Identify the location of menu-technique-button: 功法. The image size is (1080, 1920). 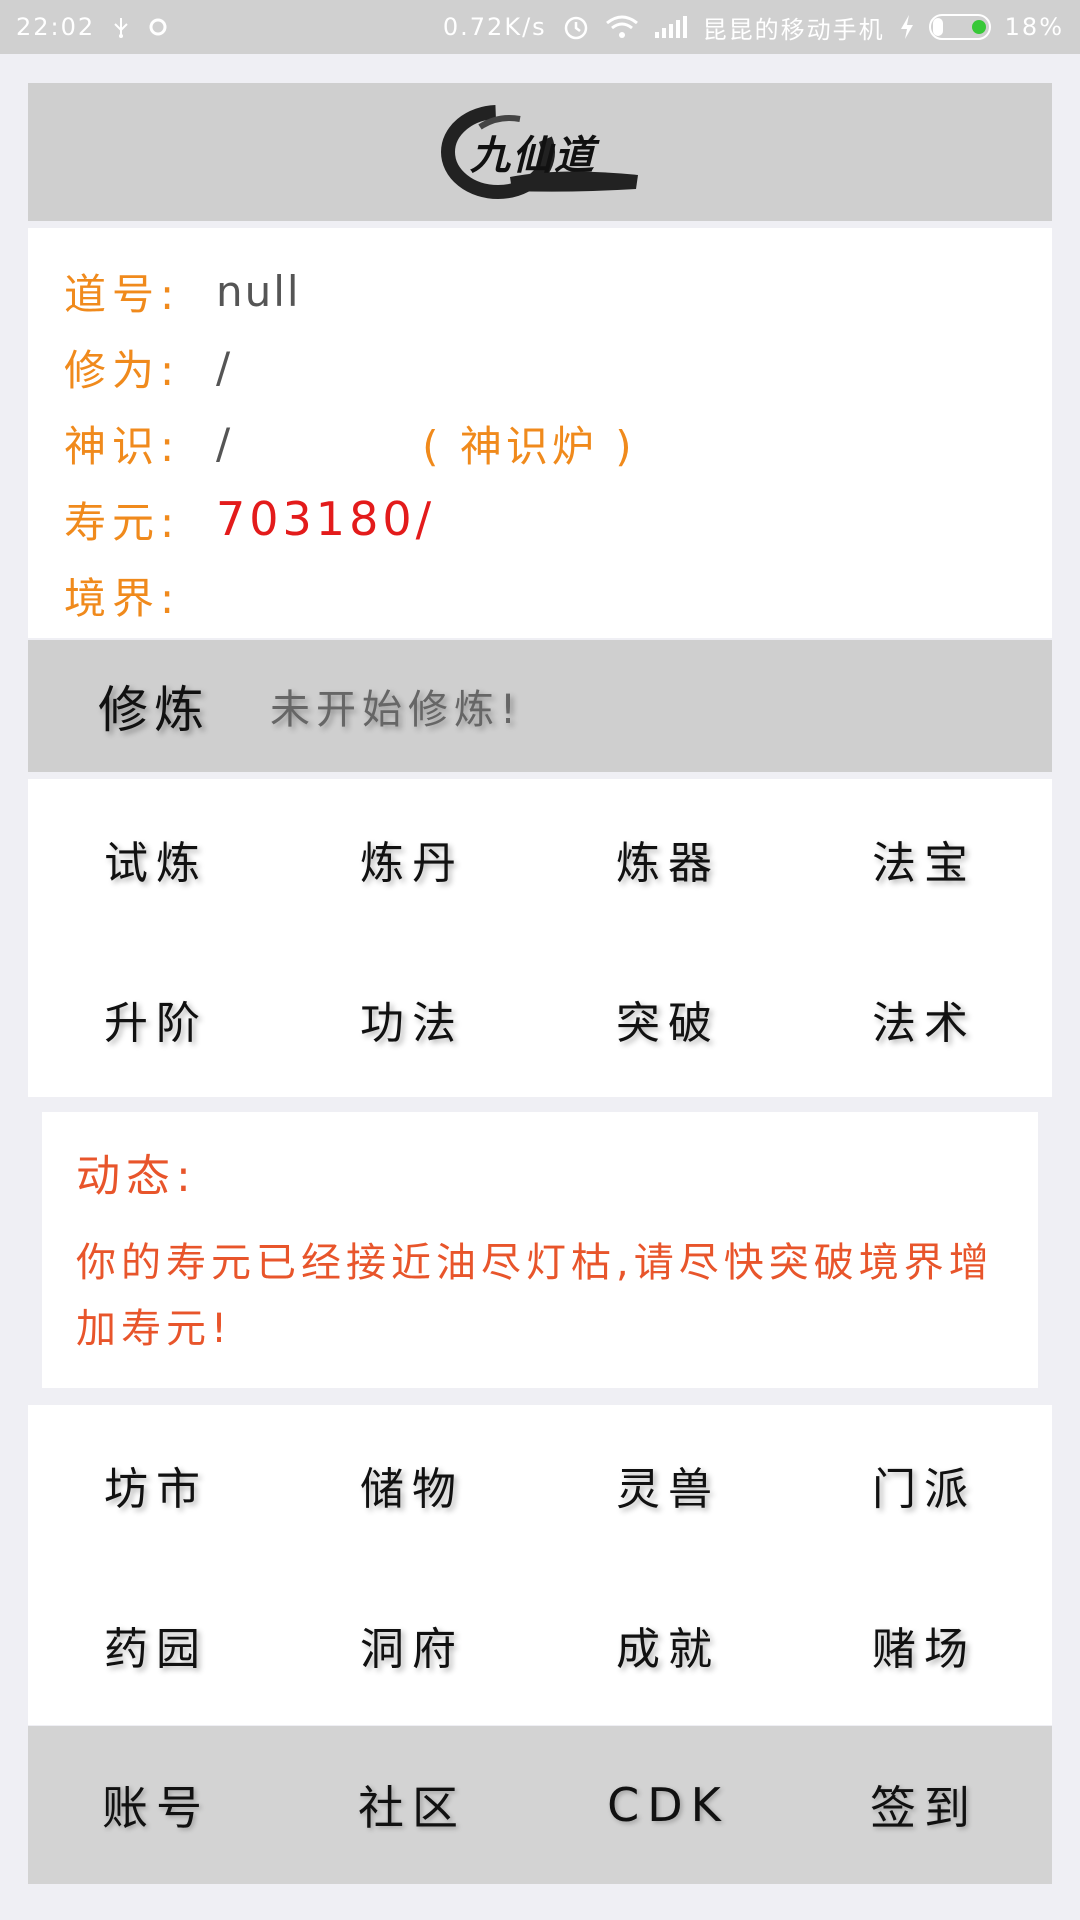
(412, 1019).